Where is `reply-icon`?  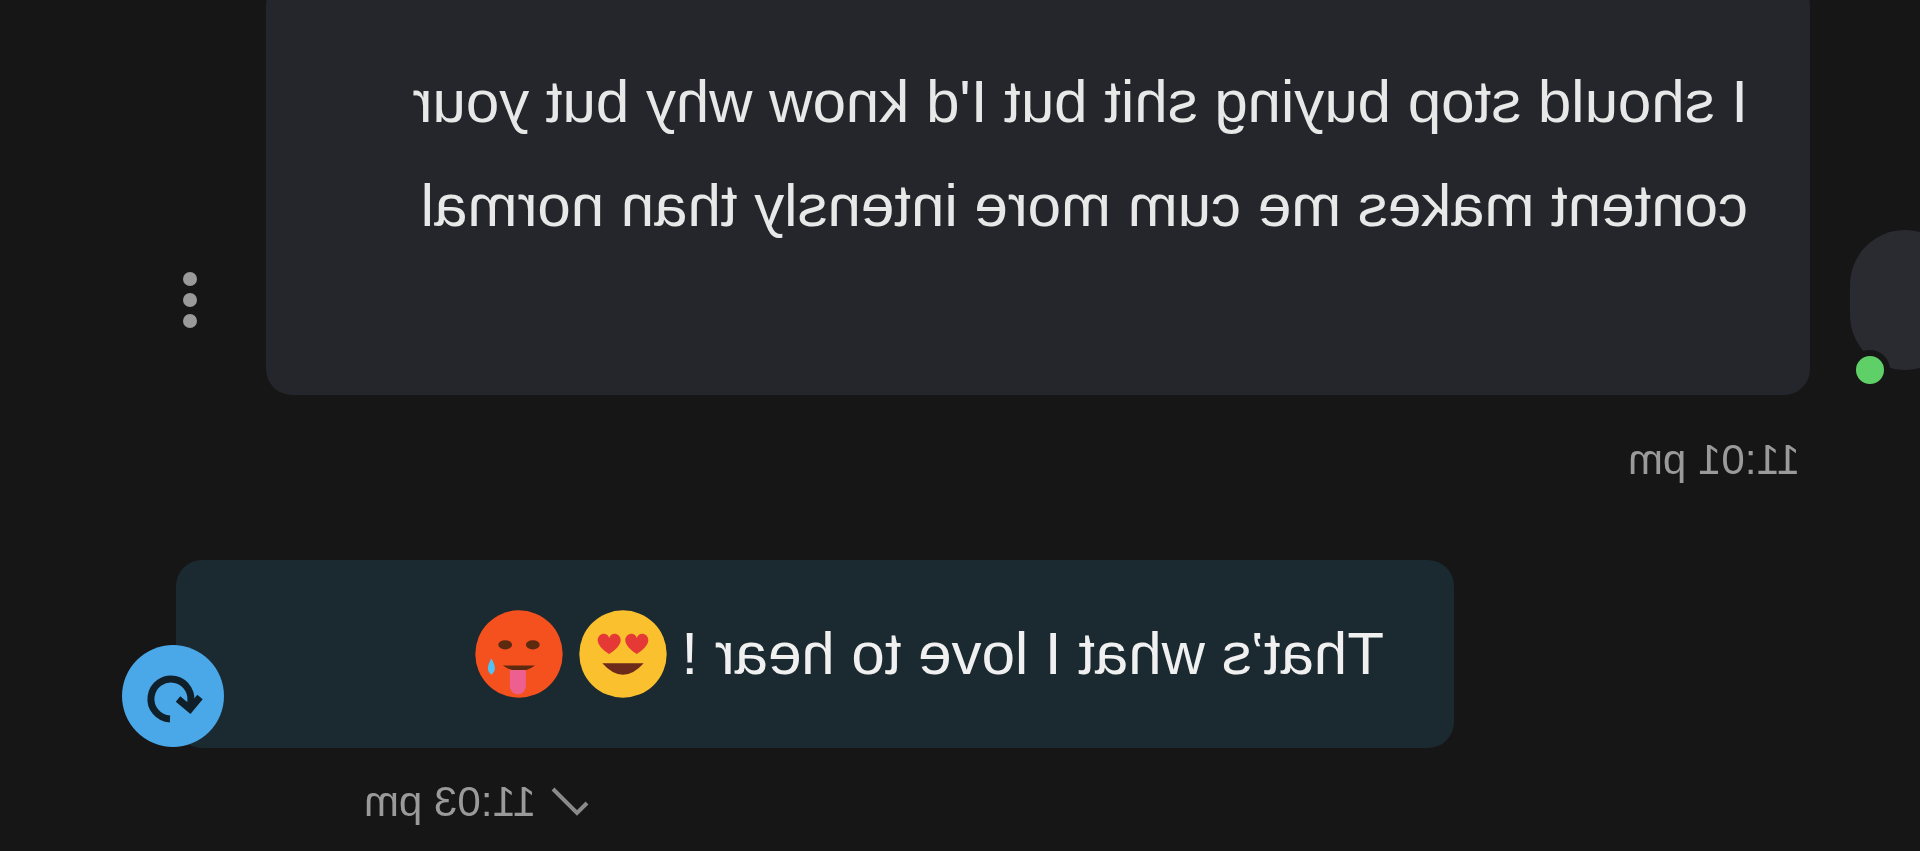
reply-icon is located at coordinates (173, 696).